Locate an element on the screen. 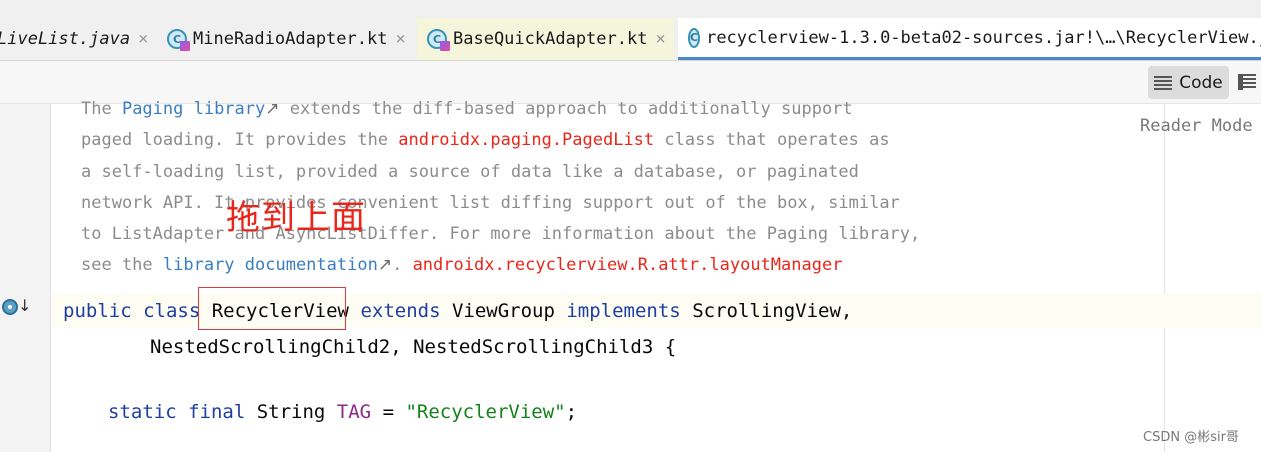  reader-mode-toggle: Reader Mode is located at coordinates (1196, 126).